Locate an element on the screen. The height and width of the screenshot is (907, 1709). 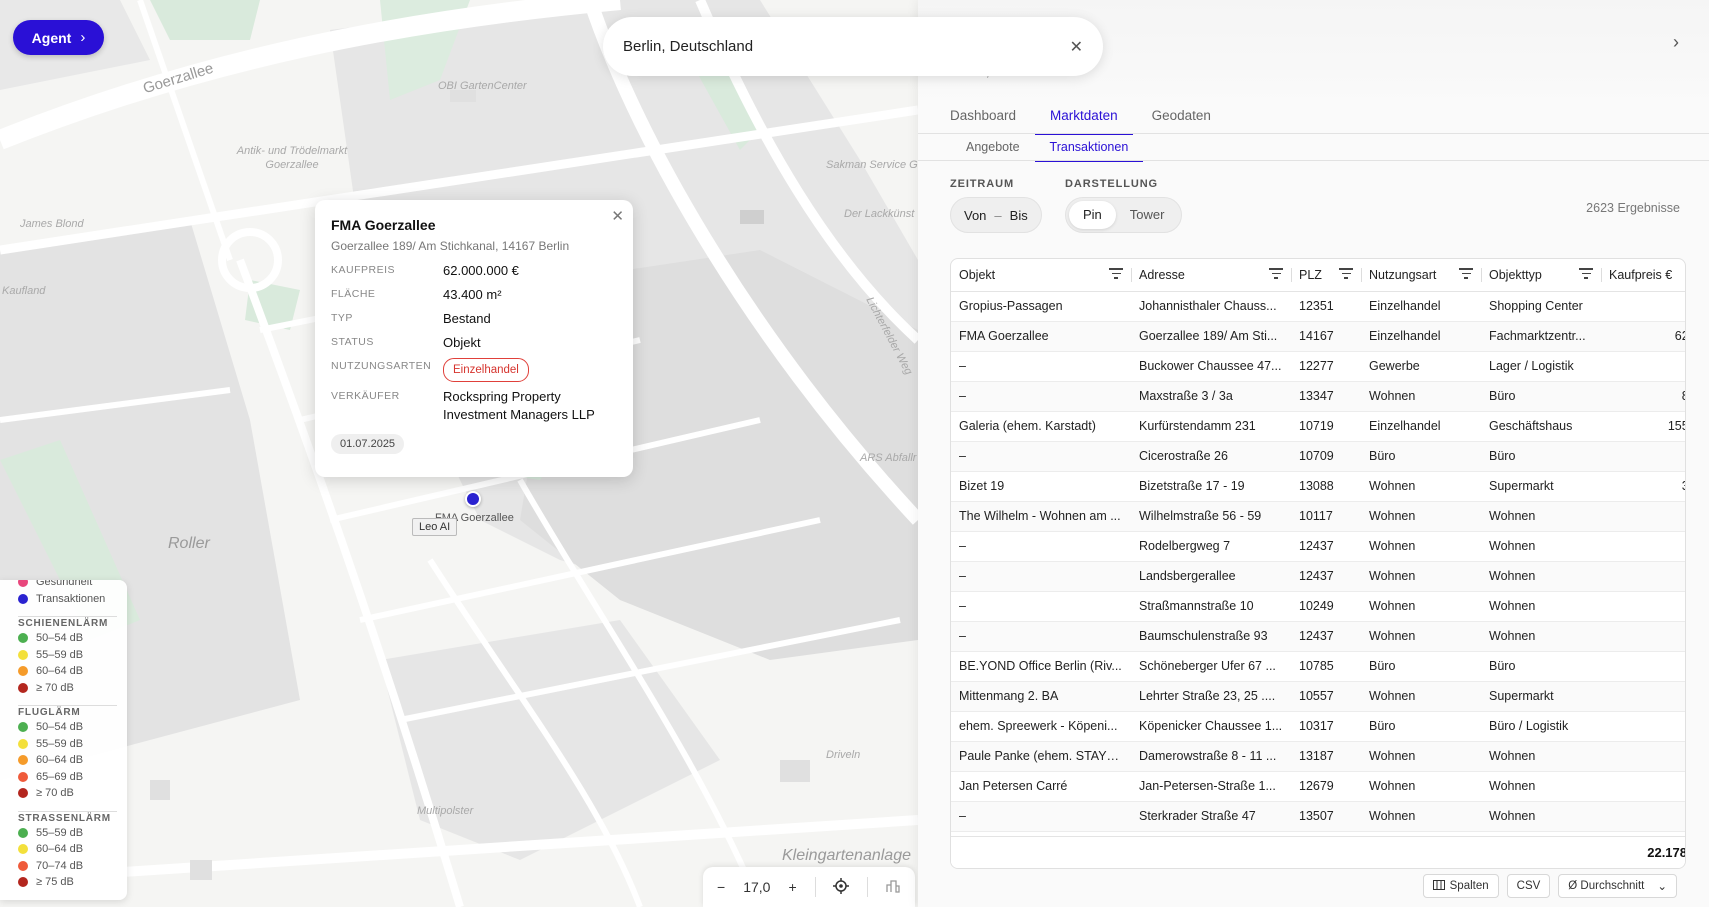
popup-value: 62.000.000 € is located at coordinates (481, 270).